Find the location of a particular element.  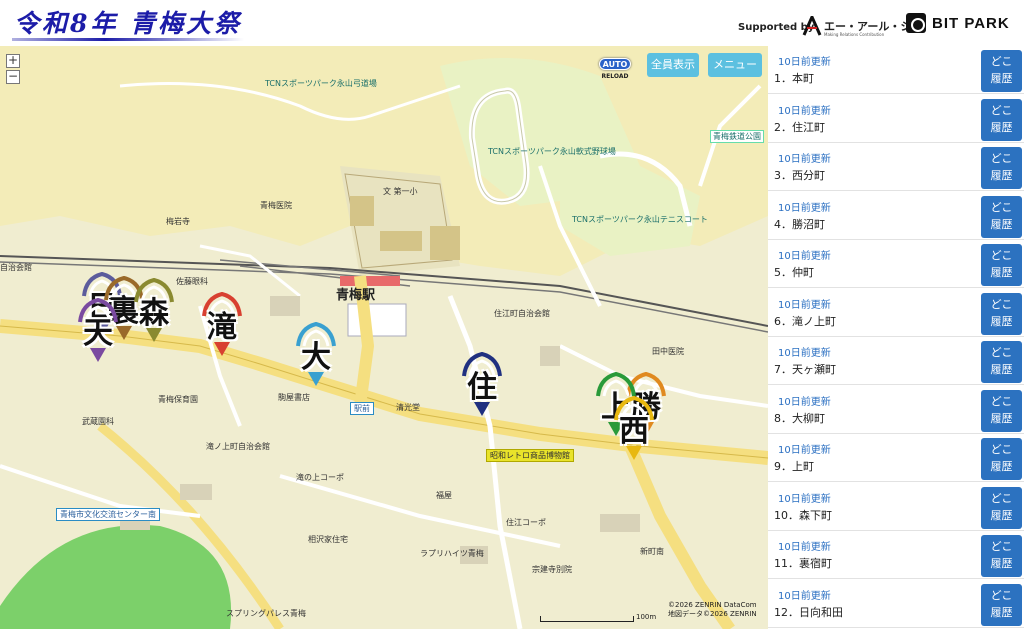

show-all-button: 全員表示 is located at coordinates (673, 65).